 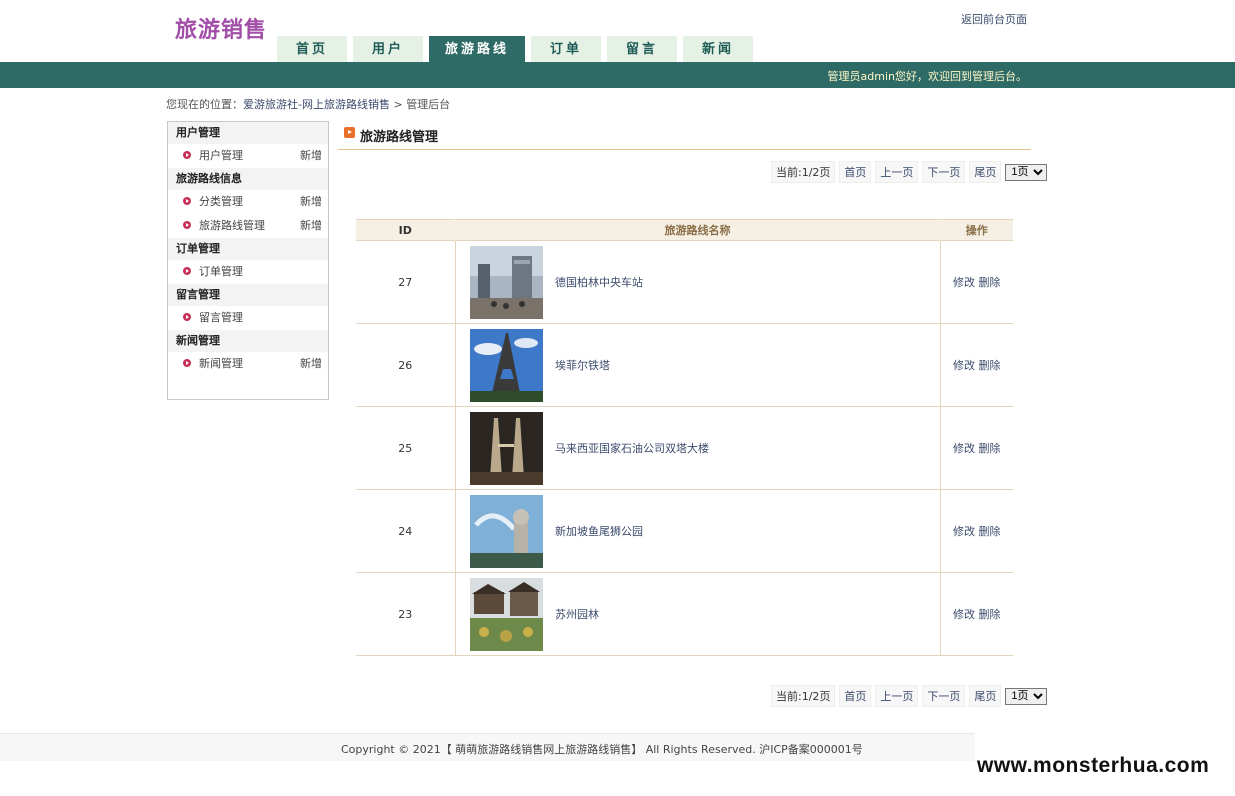 What do you see at coordinates (428, 104) in the screenshot?
I see `breadcrumb-current: 管理后台` at bounding box center [428, 104].